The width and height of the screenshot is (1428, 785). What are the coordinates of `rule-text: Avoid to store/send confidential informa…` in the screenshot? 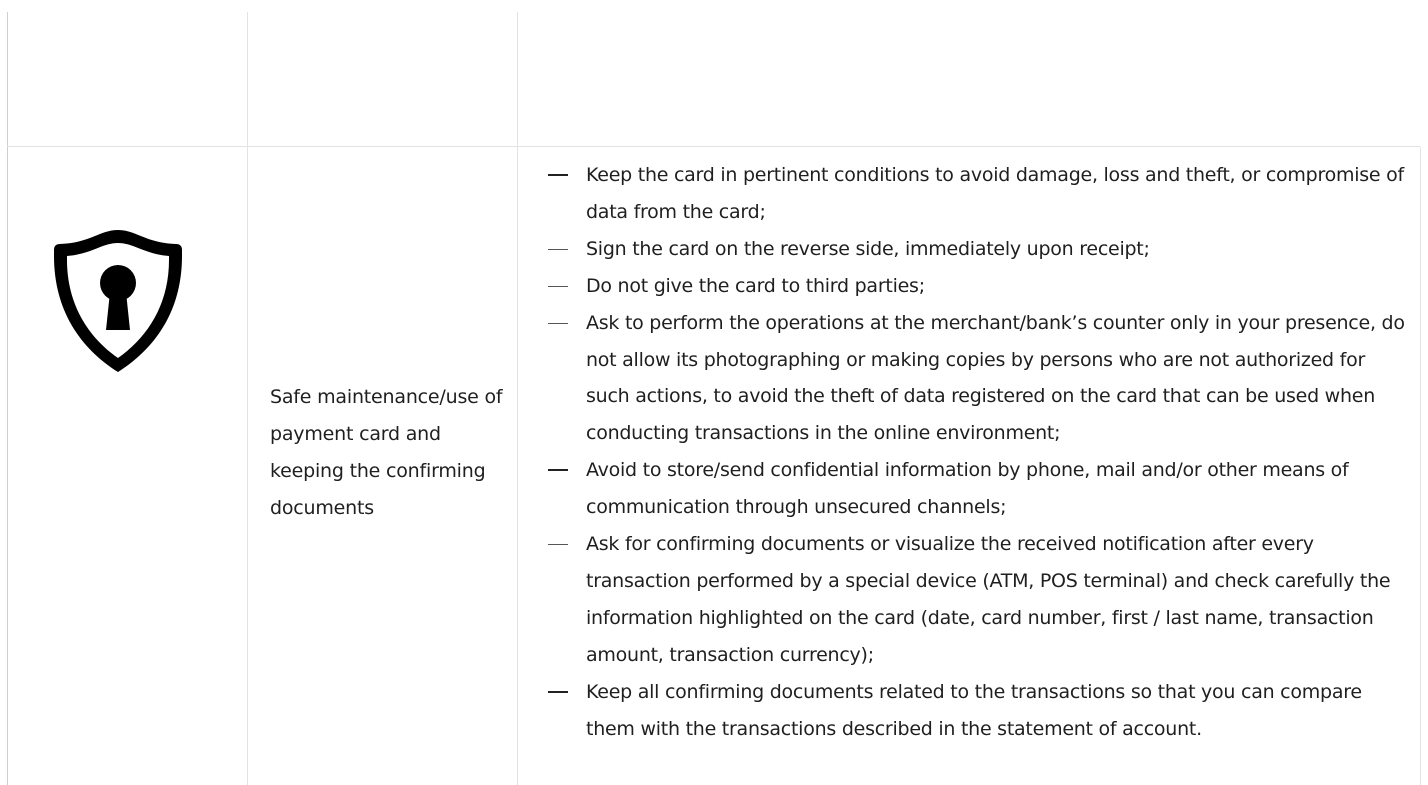 It's located at (967, 489).